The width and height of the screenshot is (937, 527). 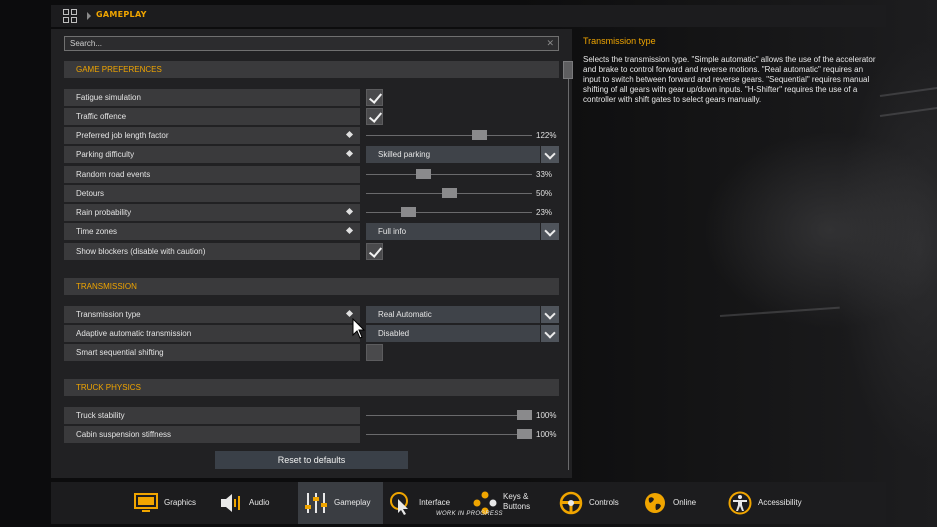 What do you see at coordinates (212, 251) in the screenshot?
I see `row-label: Show blockers (disable with caution)` at bounding box center [212, 251].